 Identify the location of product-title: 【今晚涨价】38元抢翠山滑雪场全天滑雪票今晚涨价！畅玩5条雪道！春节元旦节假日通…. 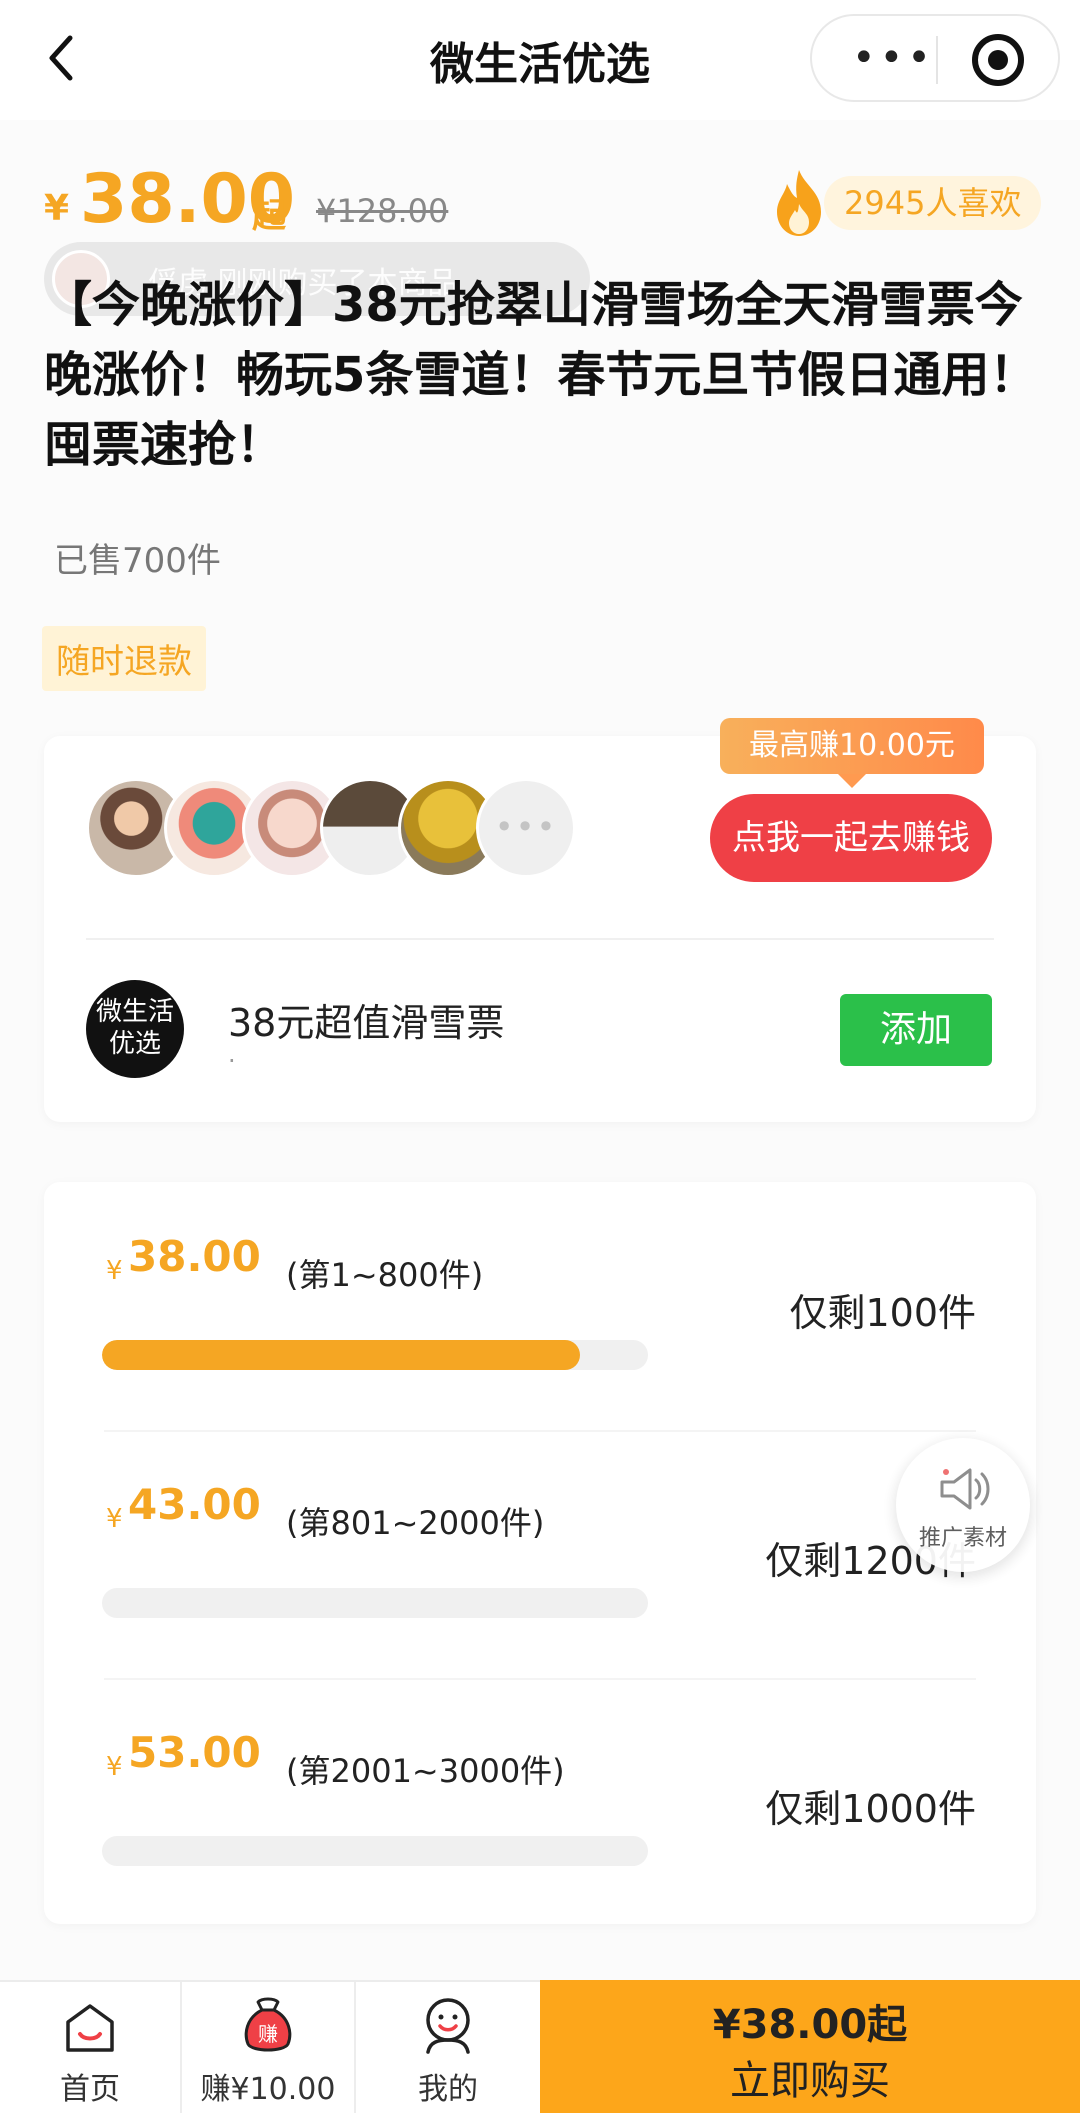
(541, 375).